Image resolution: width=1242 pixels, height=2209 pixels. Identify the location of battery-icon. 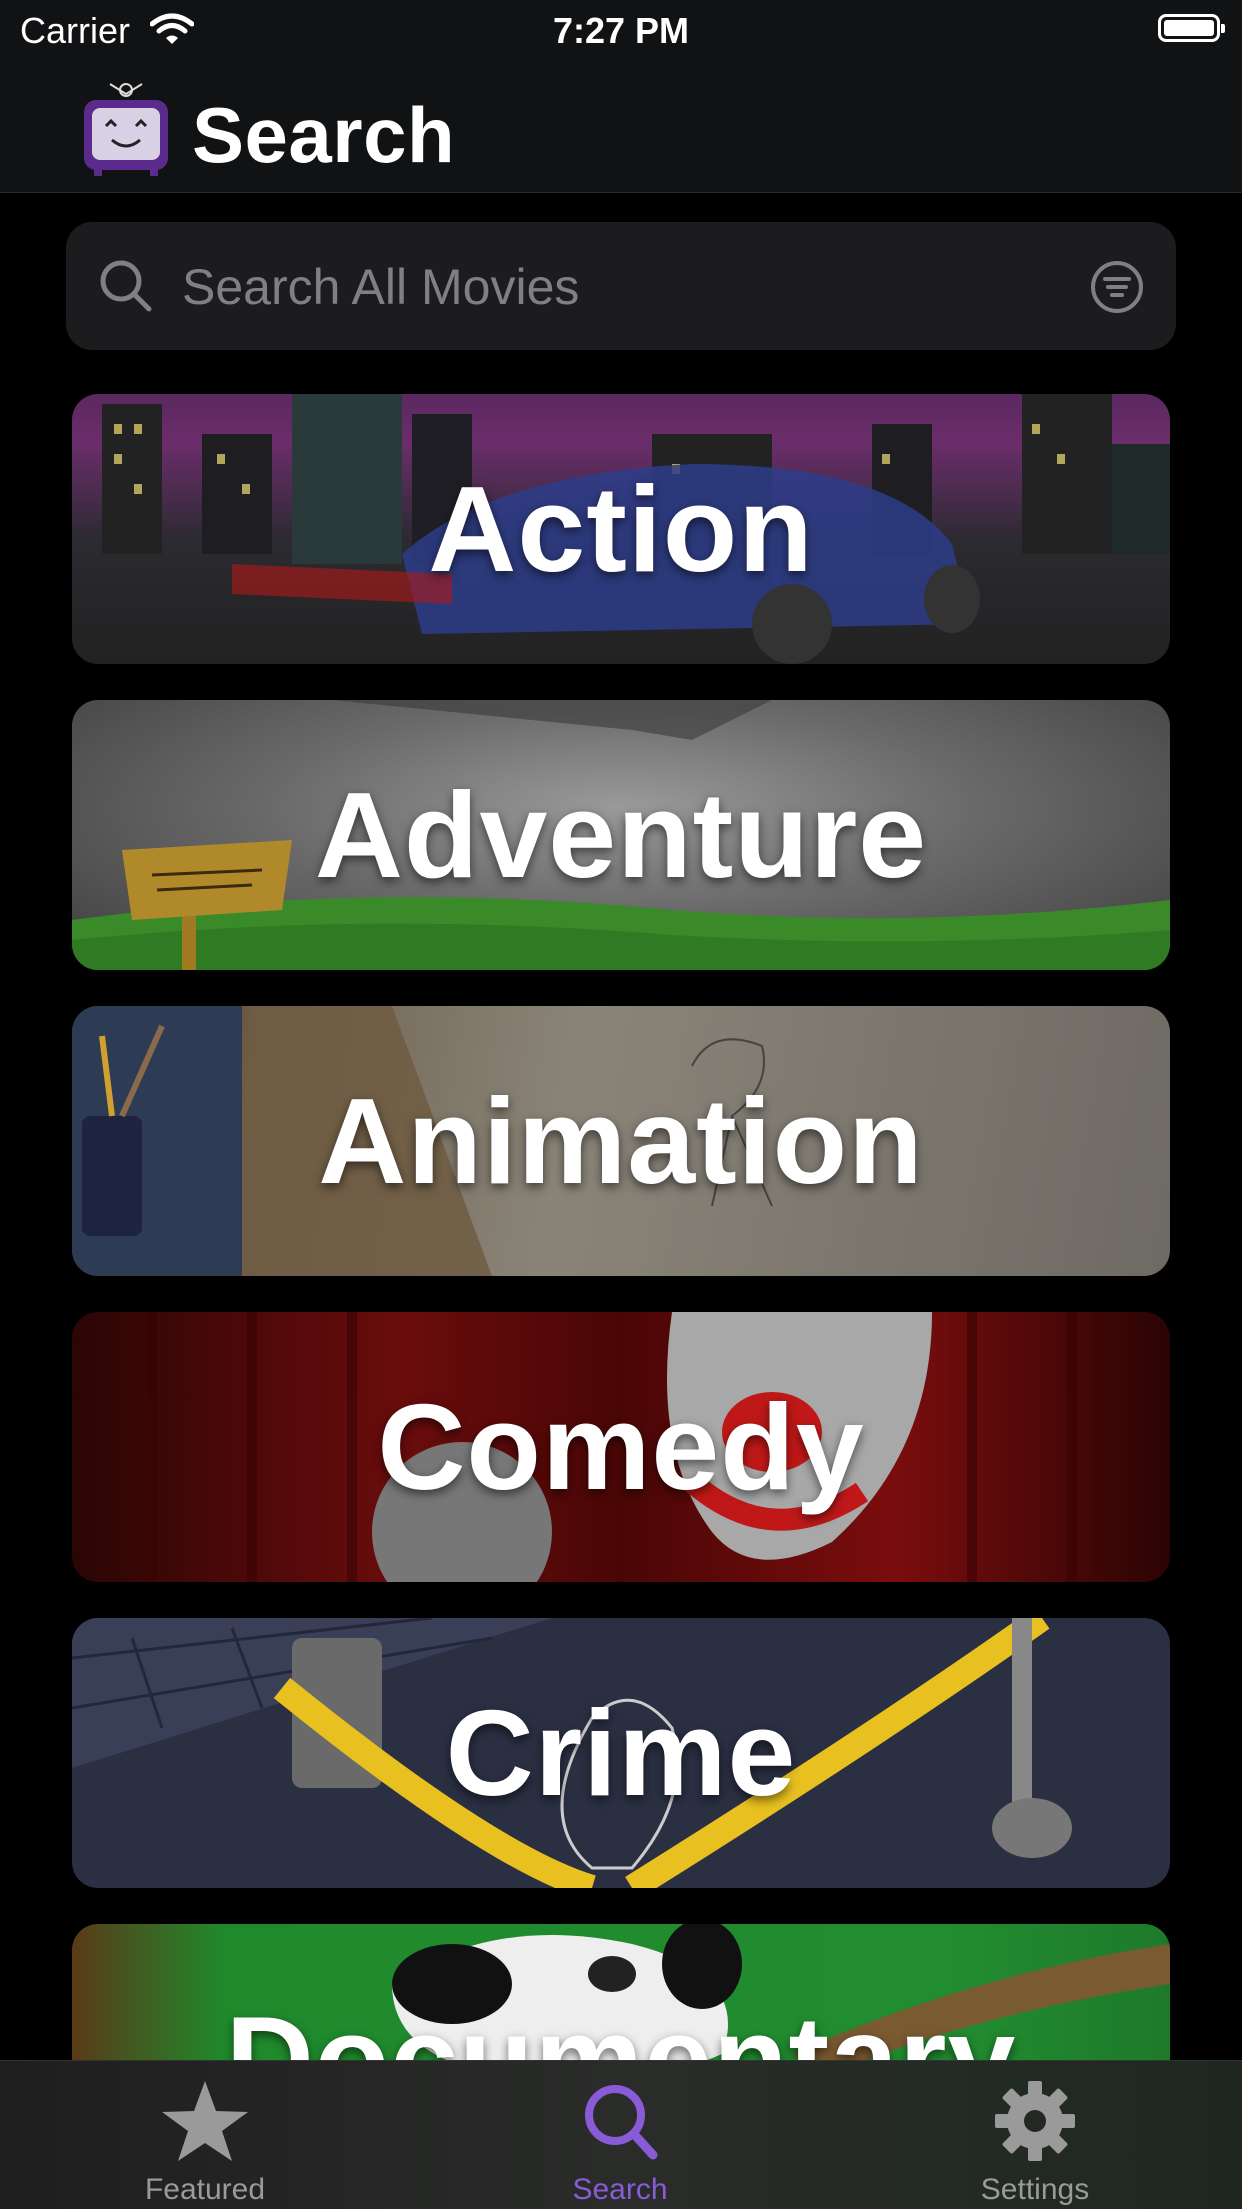
(1191, 28).